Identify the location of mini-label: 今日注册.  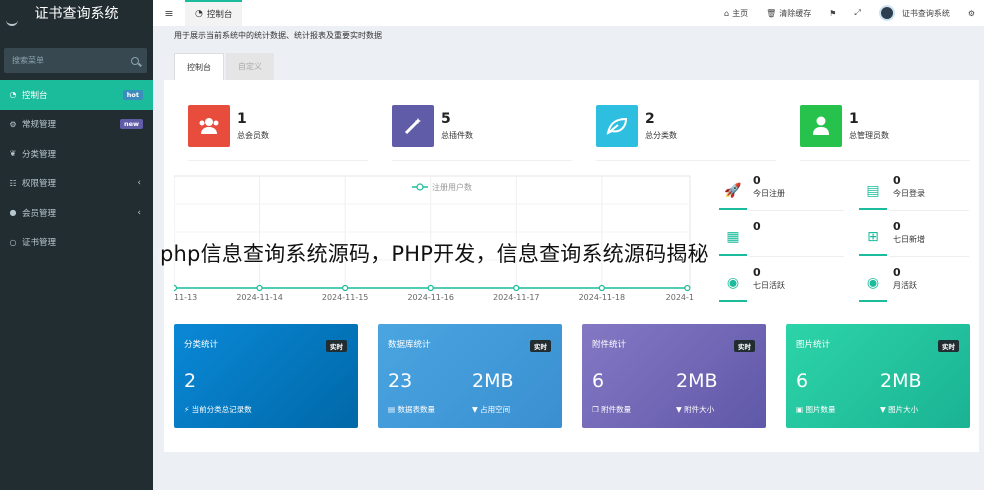
(769, 193).